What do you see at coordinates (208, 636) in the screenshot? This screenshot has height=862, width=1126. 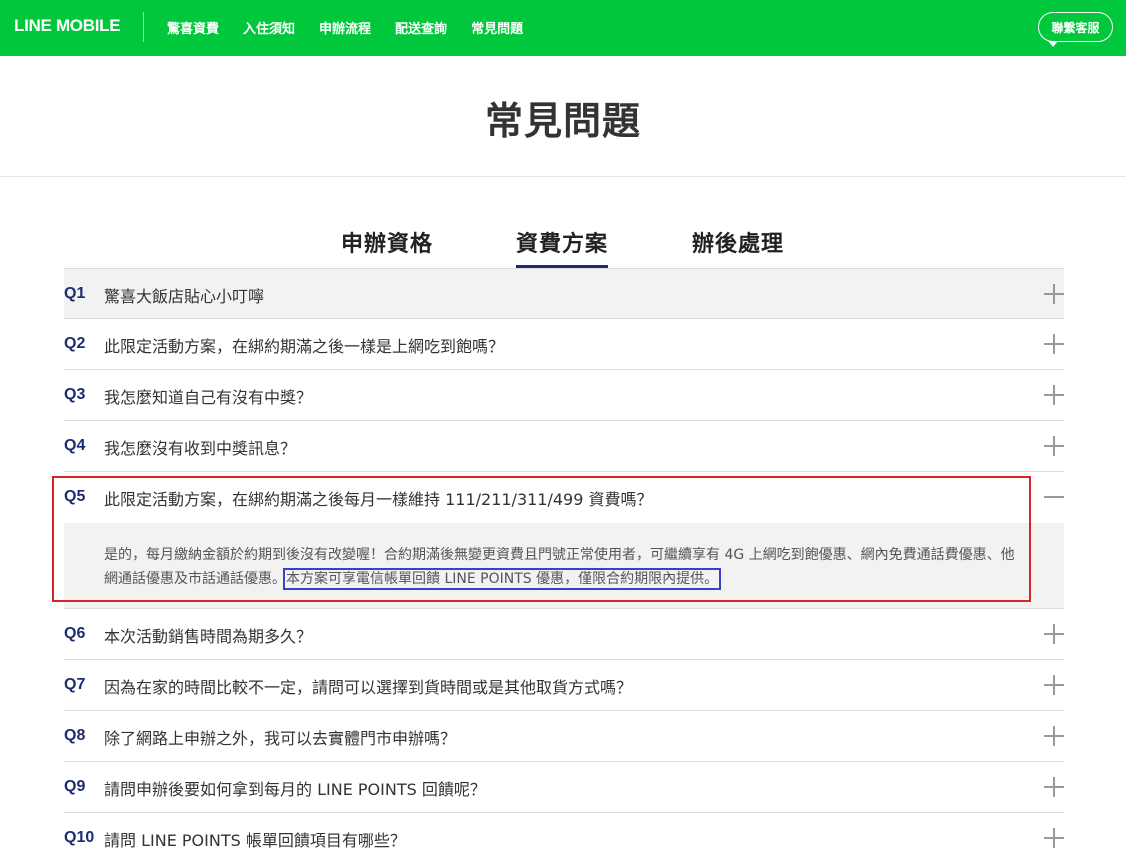 I see `question-text: 本次活動銷售時間為期多久？` at bounding box center [208, 636].